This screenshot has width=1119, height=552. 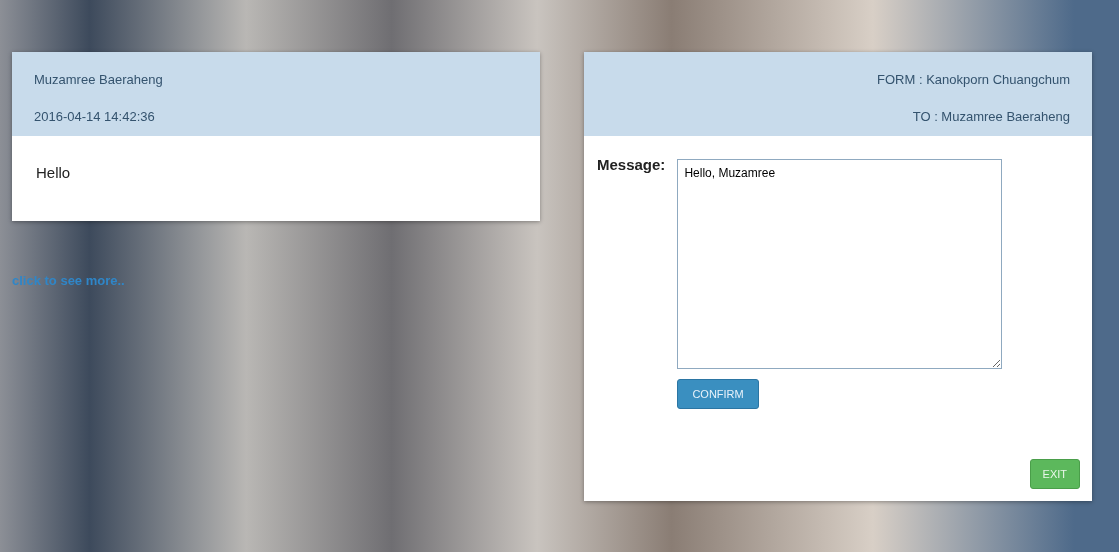 What do you see at coordinates (973, 79) in the screenshot?
I see `from-text: FORM : Kanokporn Chuangchum` at bounding box center [973, 79].